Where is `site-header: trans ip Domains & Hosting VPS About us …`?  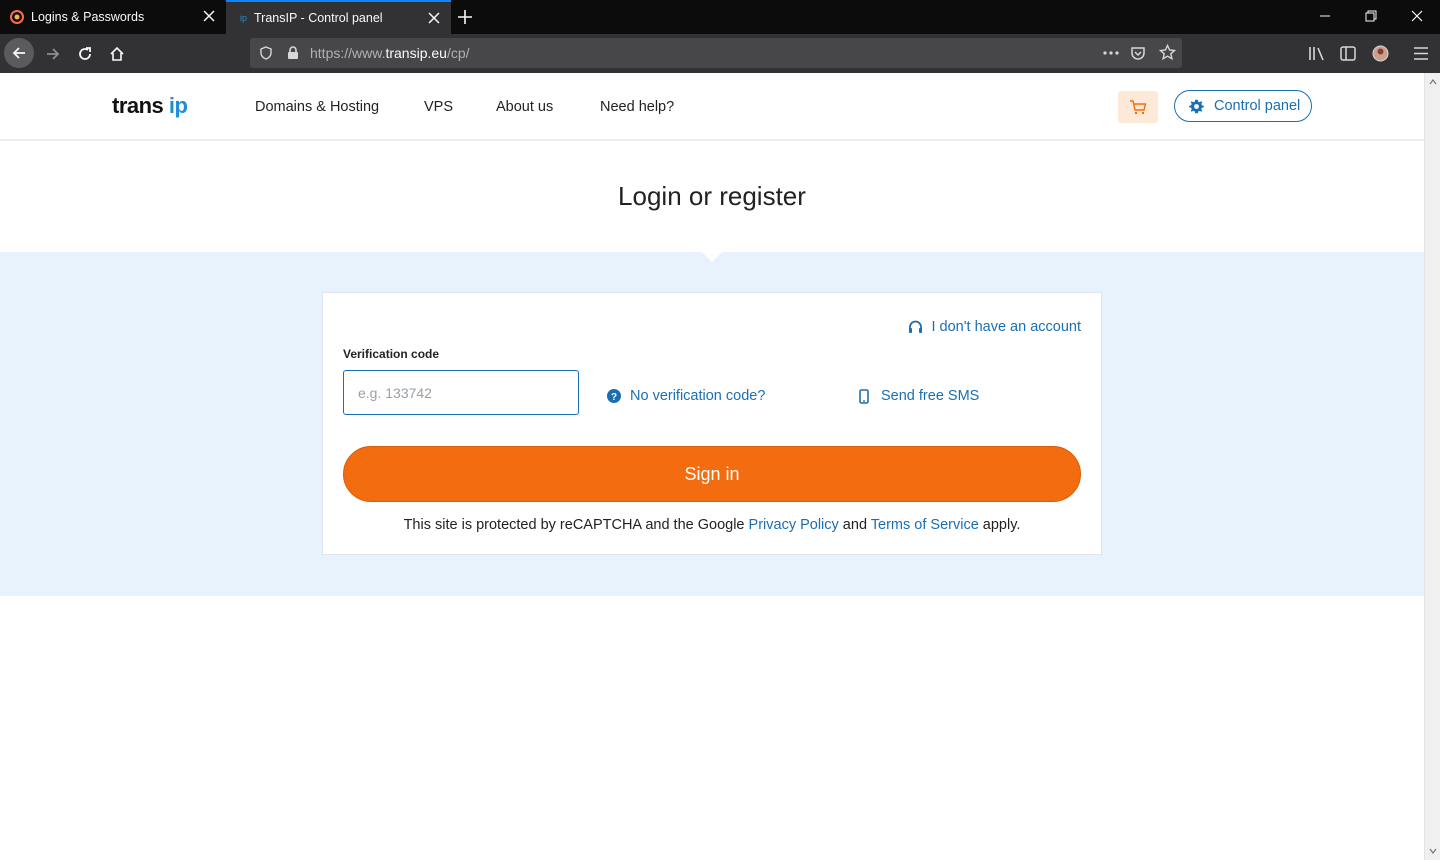 site-header: trans ip Domains & Hosting VPS About us … is located at coordinates (712, 107).